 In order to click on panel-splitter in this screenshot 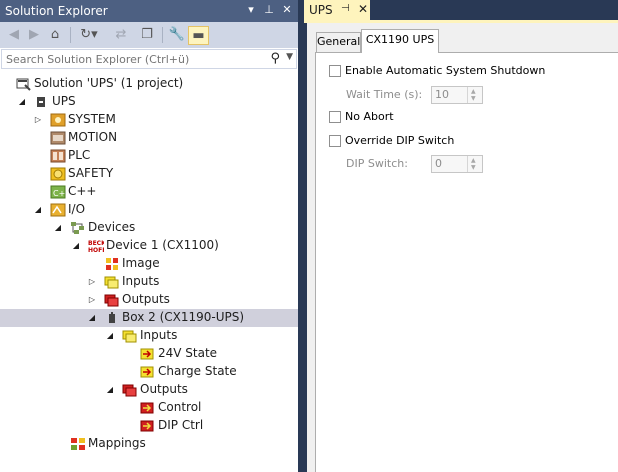, I will do `click(301, 236)`.